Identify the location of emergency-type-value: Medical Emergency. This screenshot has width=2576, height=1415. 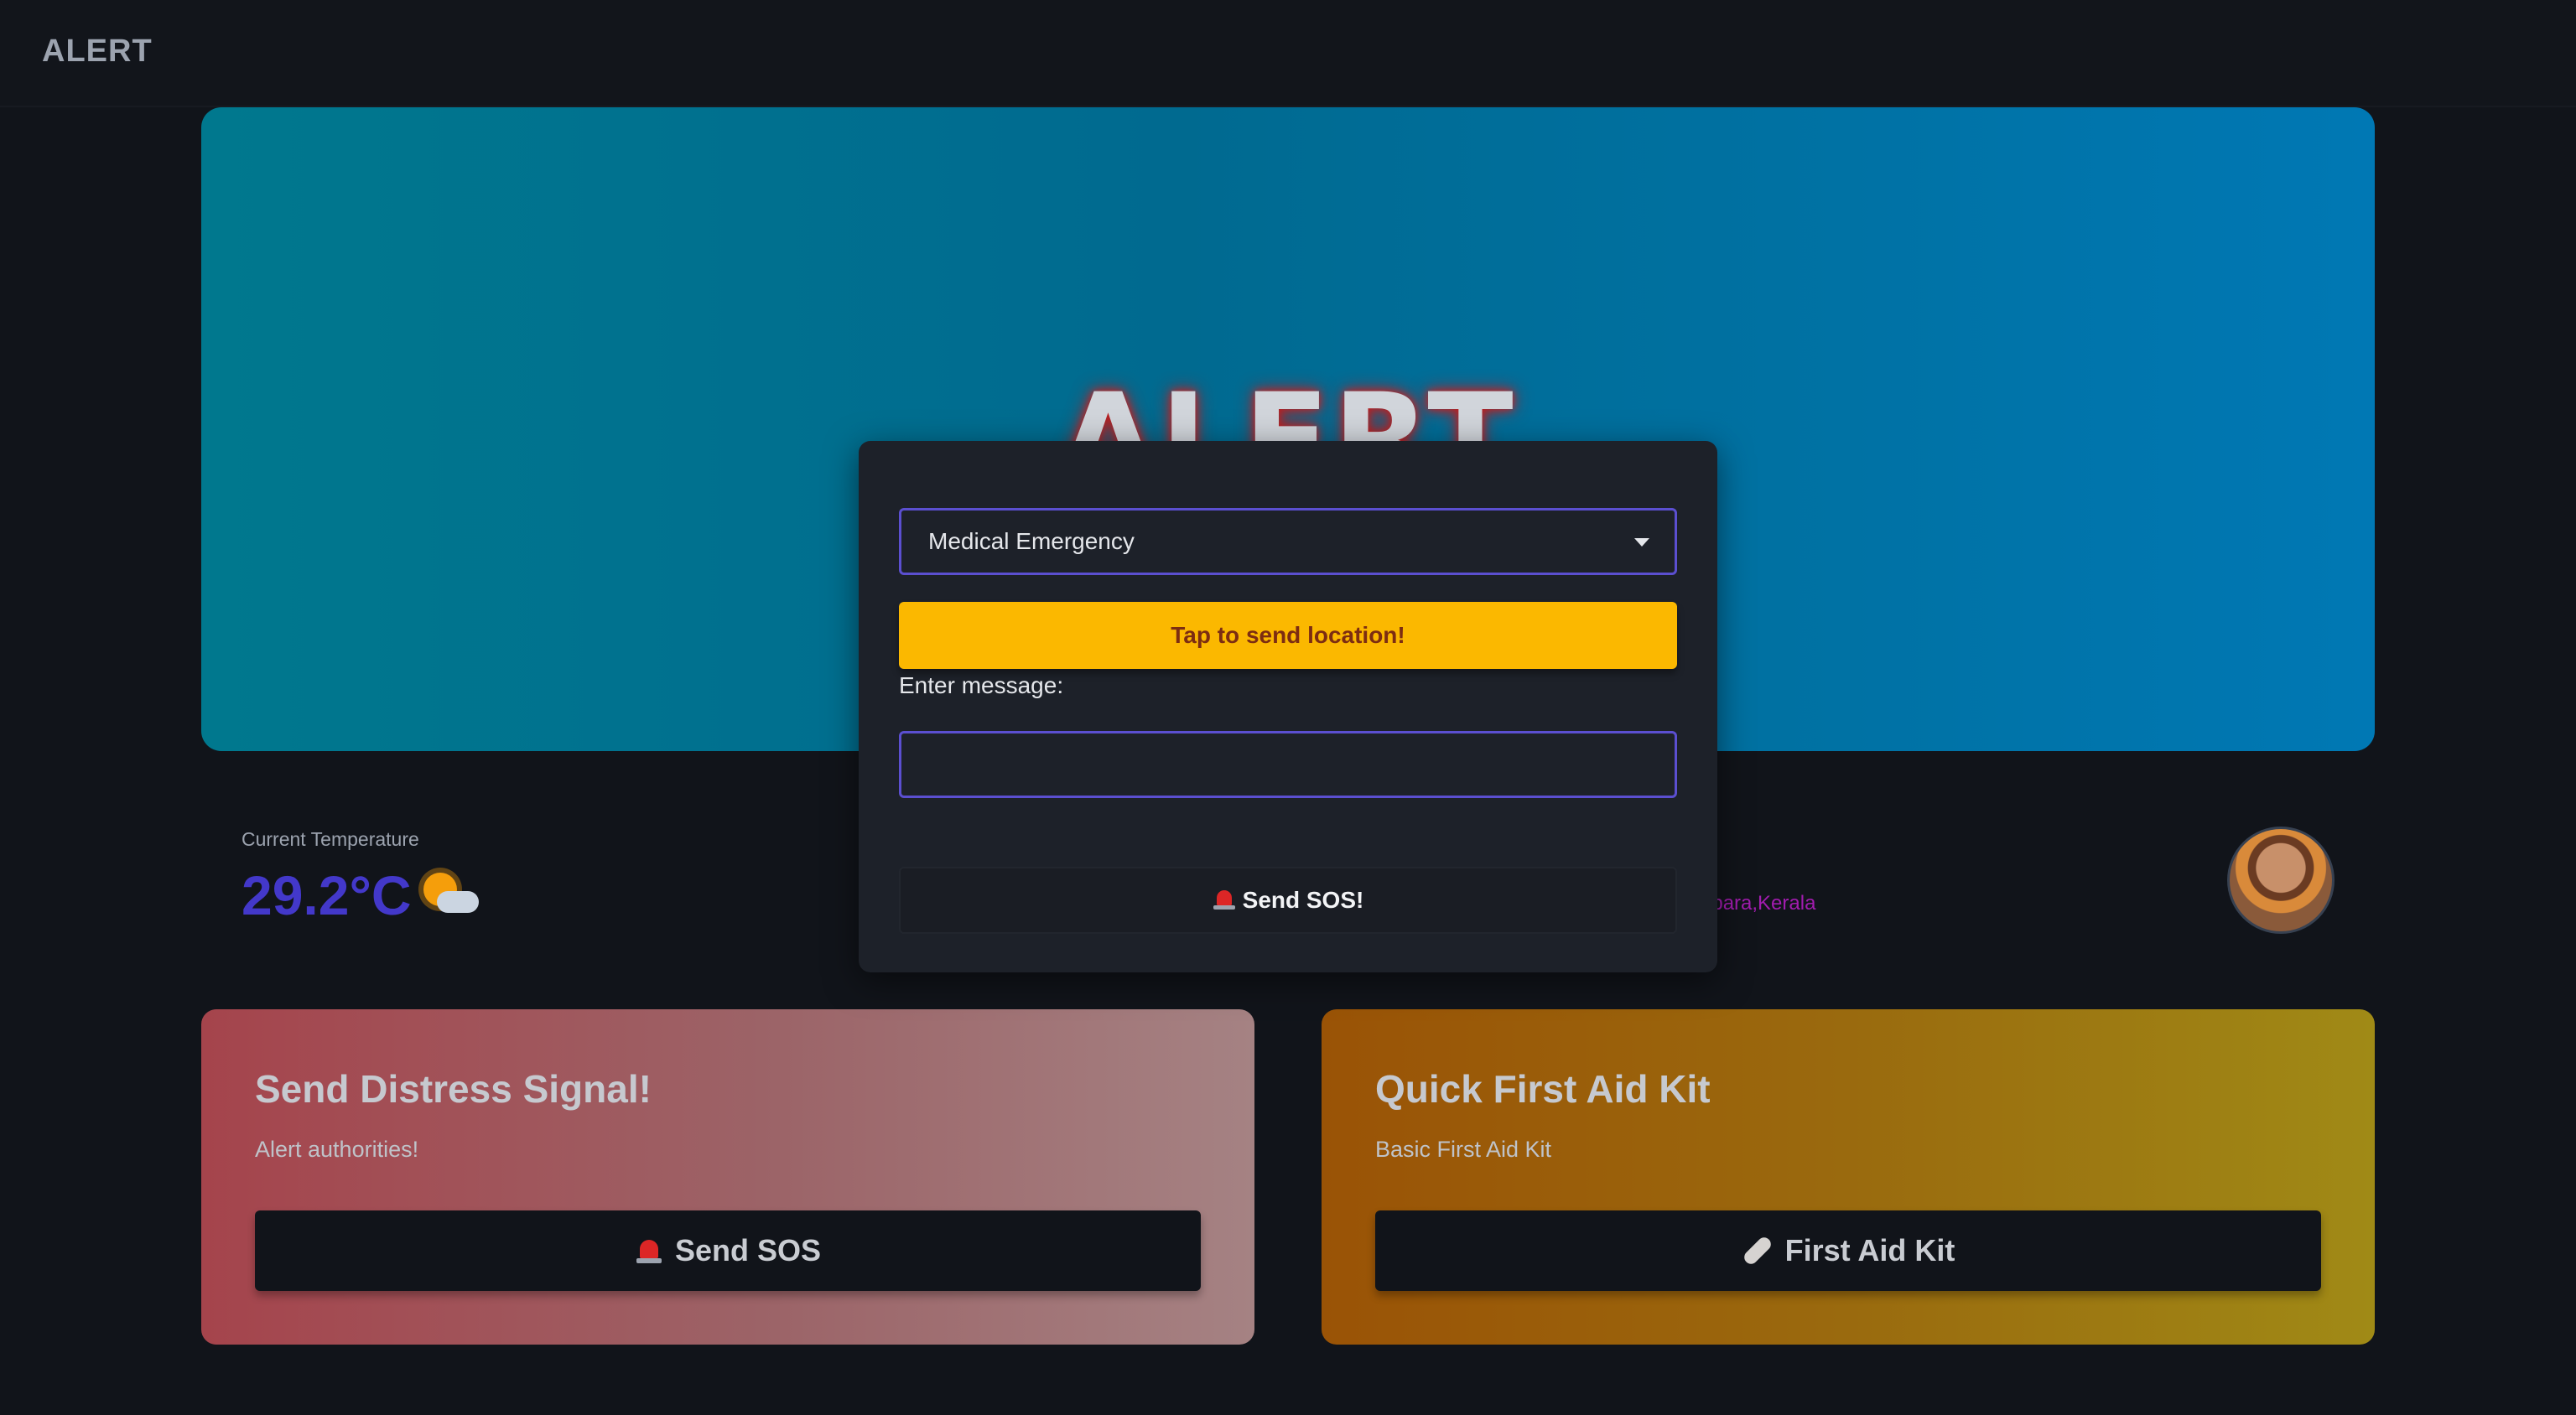
(1031, 541).